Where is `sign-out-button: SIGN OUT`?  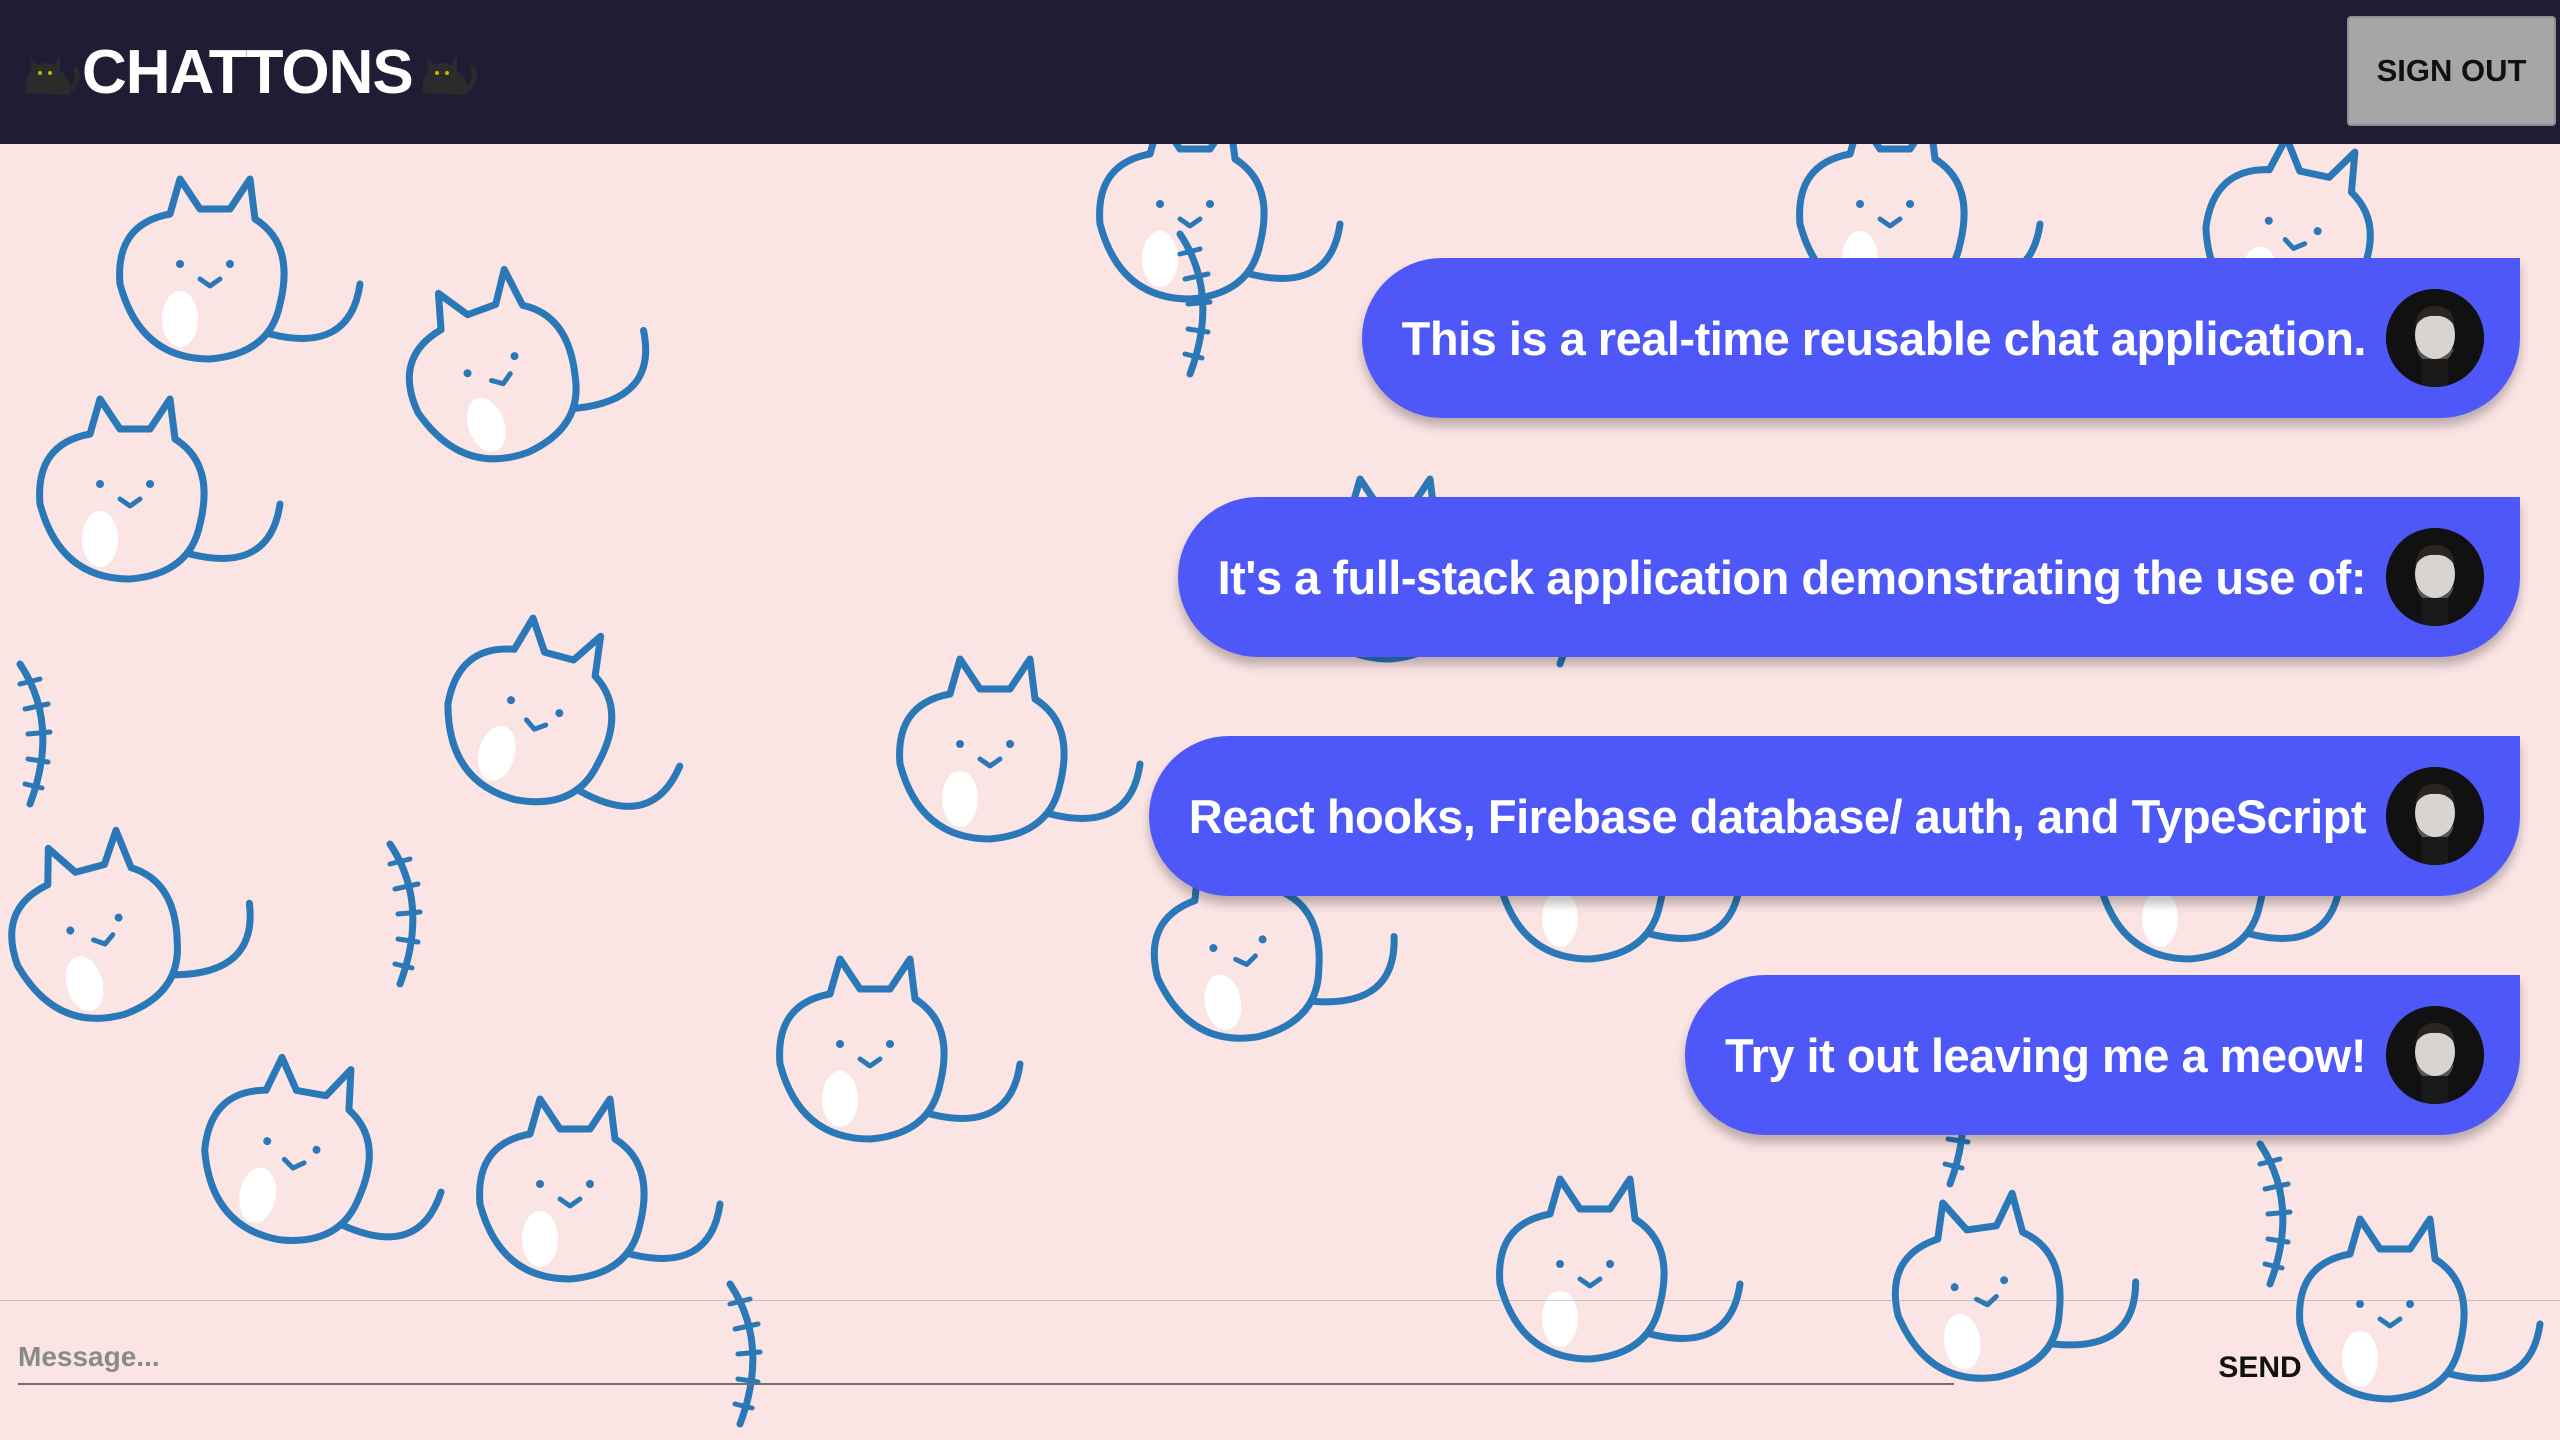
sign-out-button: SIGN OUT is located at coordinates (2451, 71).